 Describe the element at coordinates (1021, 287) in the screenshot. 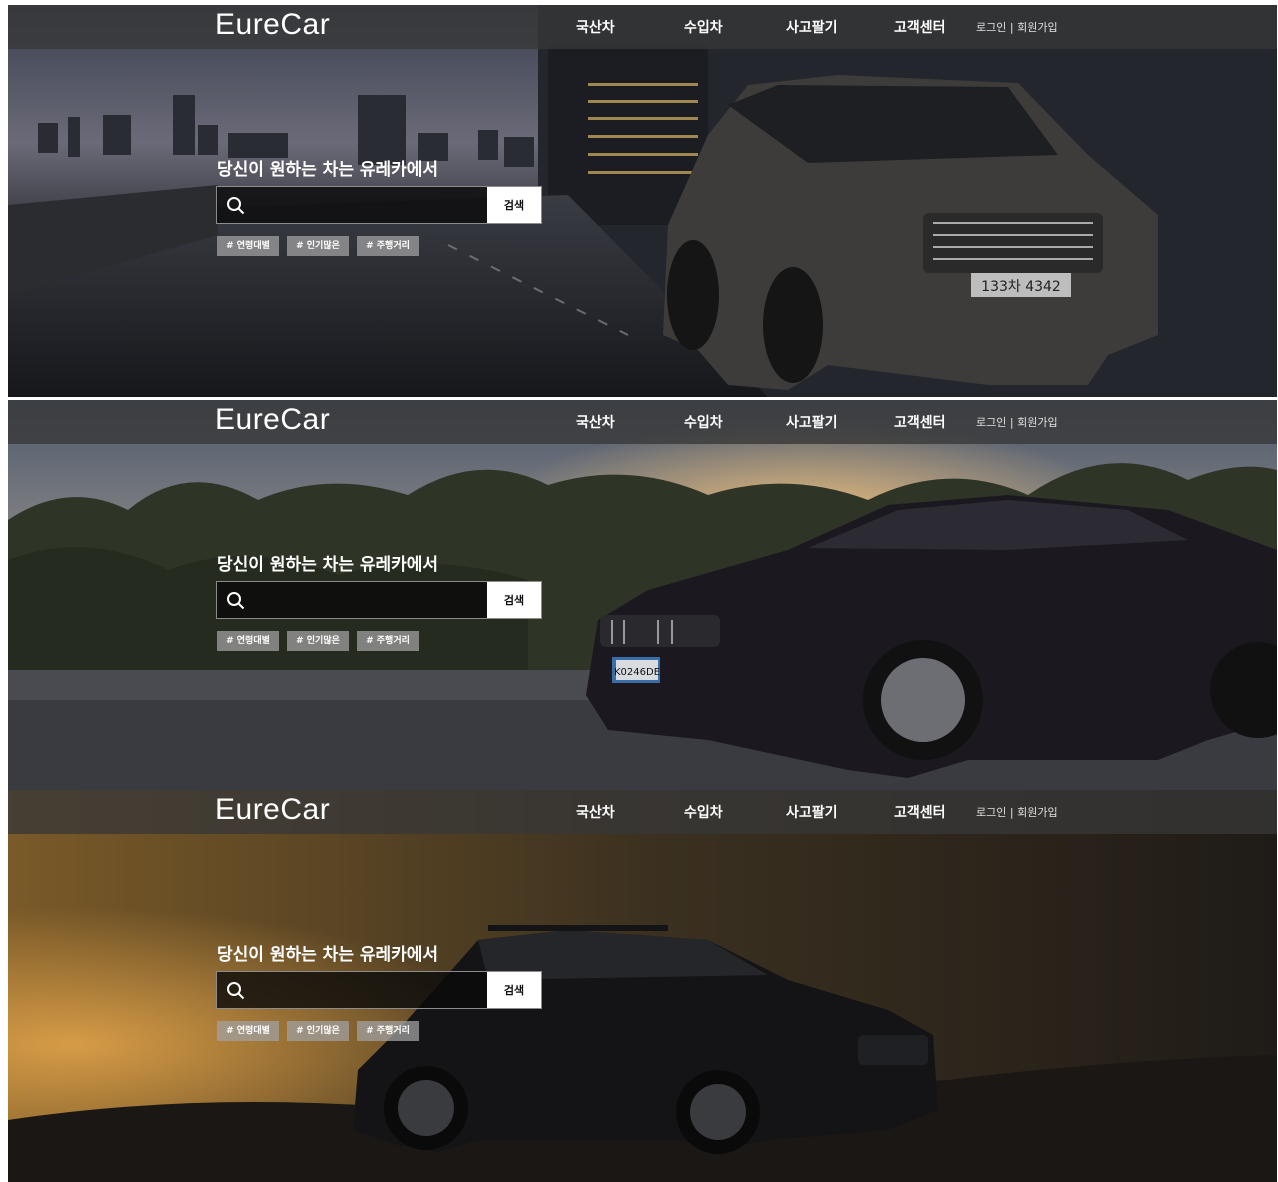

I see `license-plate: 133차 4342` at that location.